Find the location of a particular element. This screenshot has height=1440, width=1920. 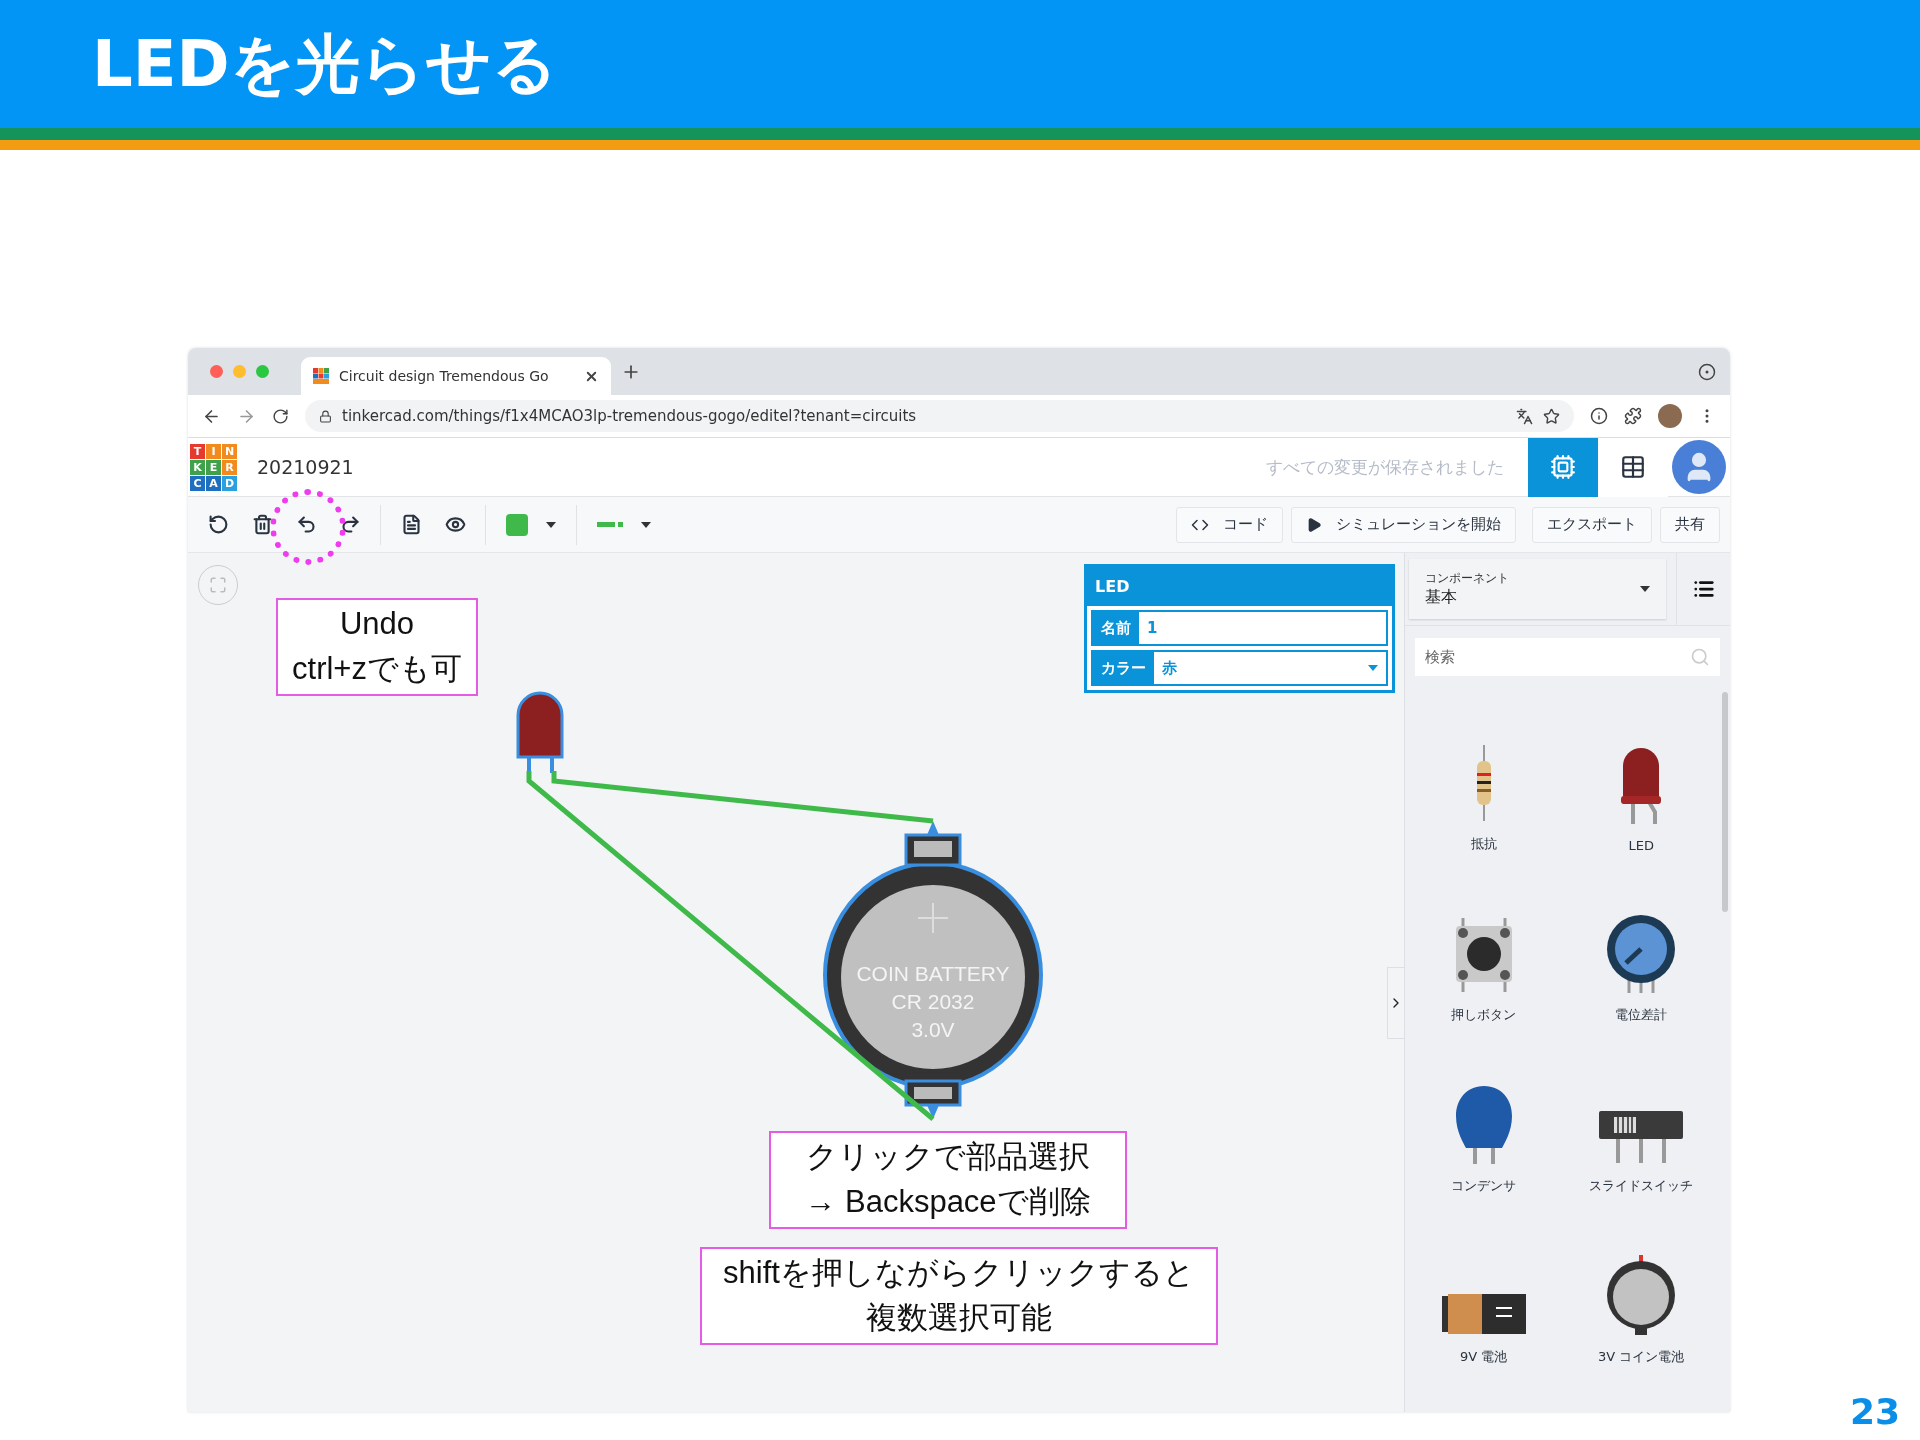

user-avatar is located at coordinates (1699, 467).